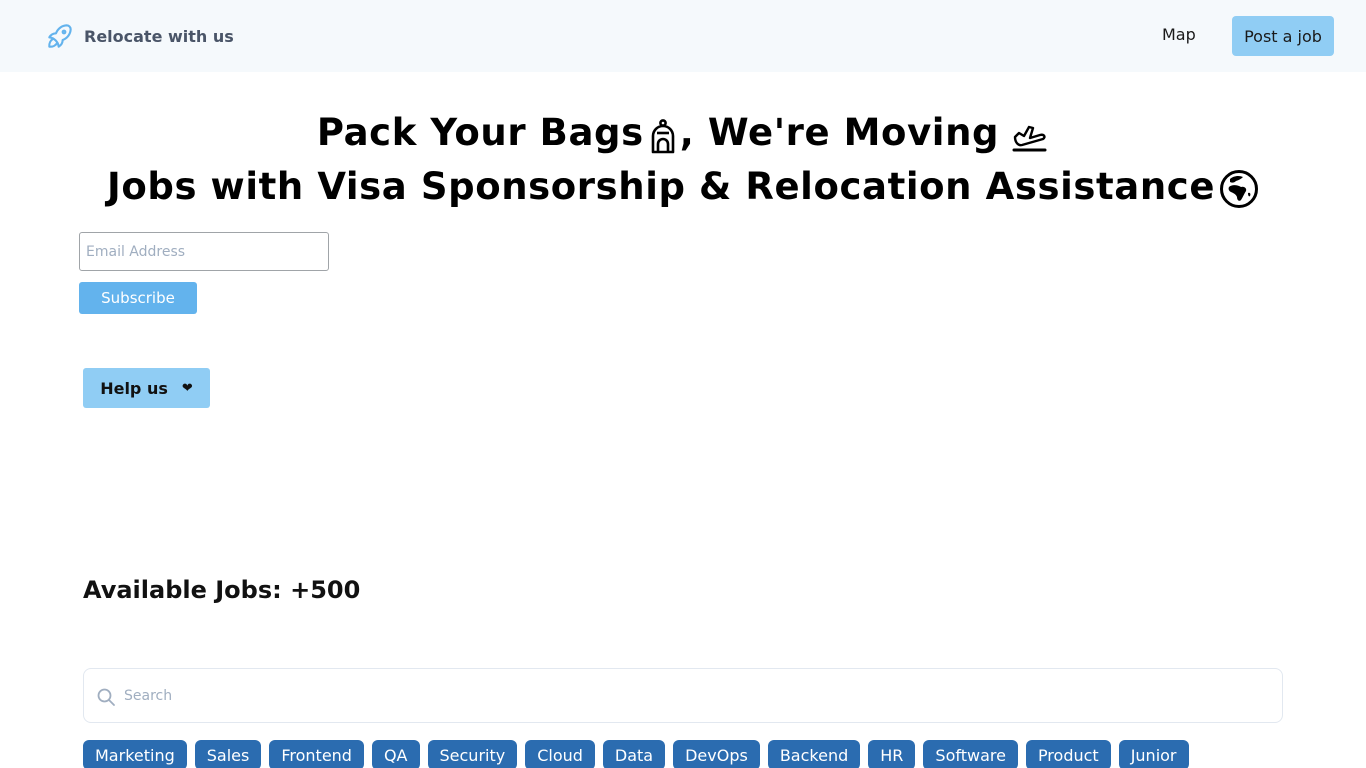 Image resolution: width=1366 pixels, height=768 pixels. I want to click on help-us-button: Help us ❤, so click(146, 388).